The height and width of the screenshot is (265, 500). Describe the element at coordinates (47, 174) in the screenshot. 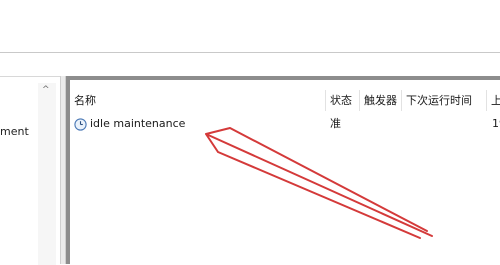

I see `vertical-scrollbar: ^` at that location.